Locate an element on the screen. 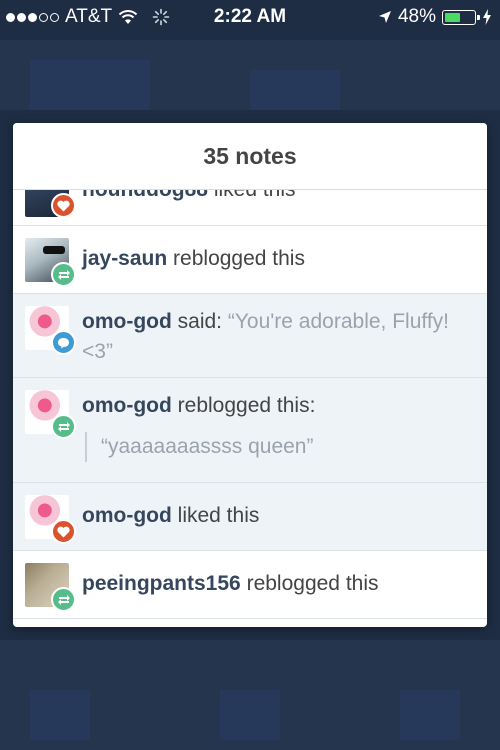 Image resolution: width=500 pixels, height=750 pixels. location-arrow-icon is located at coordinates (384, 17).